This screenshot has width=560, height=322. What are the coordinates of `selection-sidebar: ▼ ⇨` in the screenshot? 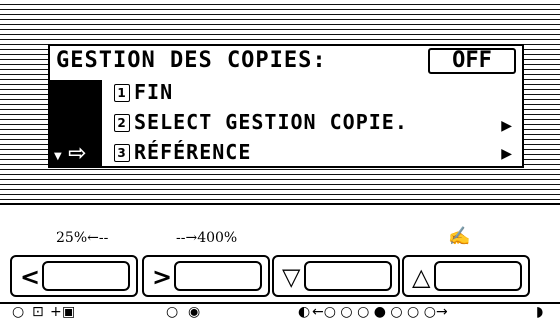 It's located at (76, 124).